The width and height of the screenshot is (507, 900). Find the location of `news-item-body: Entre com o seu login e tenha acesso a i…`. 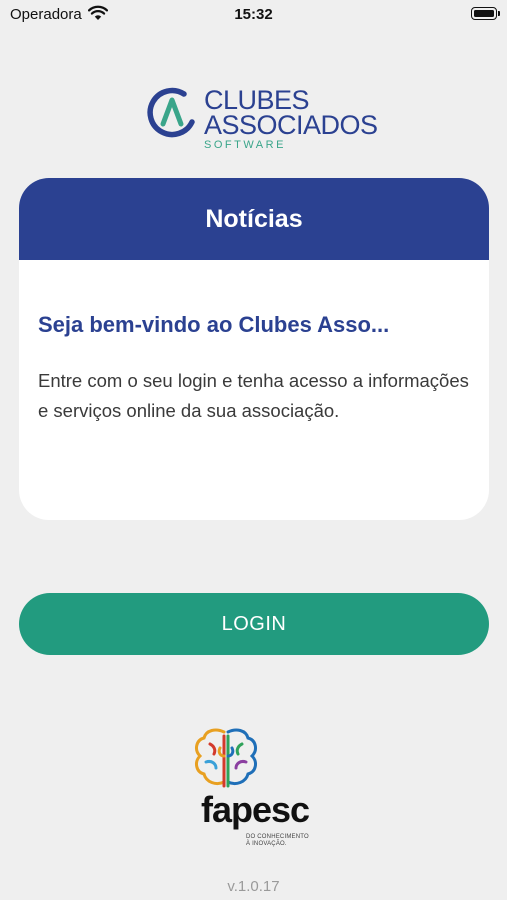

news-item-body: Entre com o seu login e tenha acesso a i… is located at coordinates (253, 395).